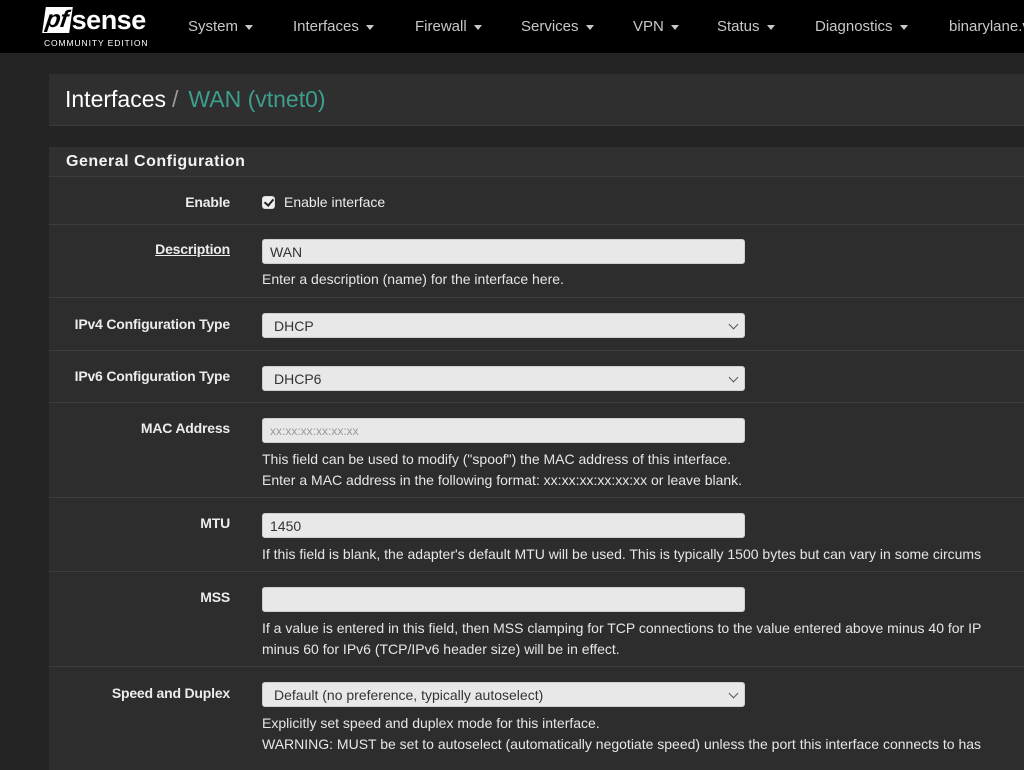  I want to click on mss-input, so click(503, 599).